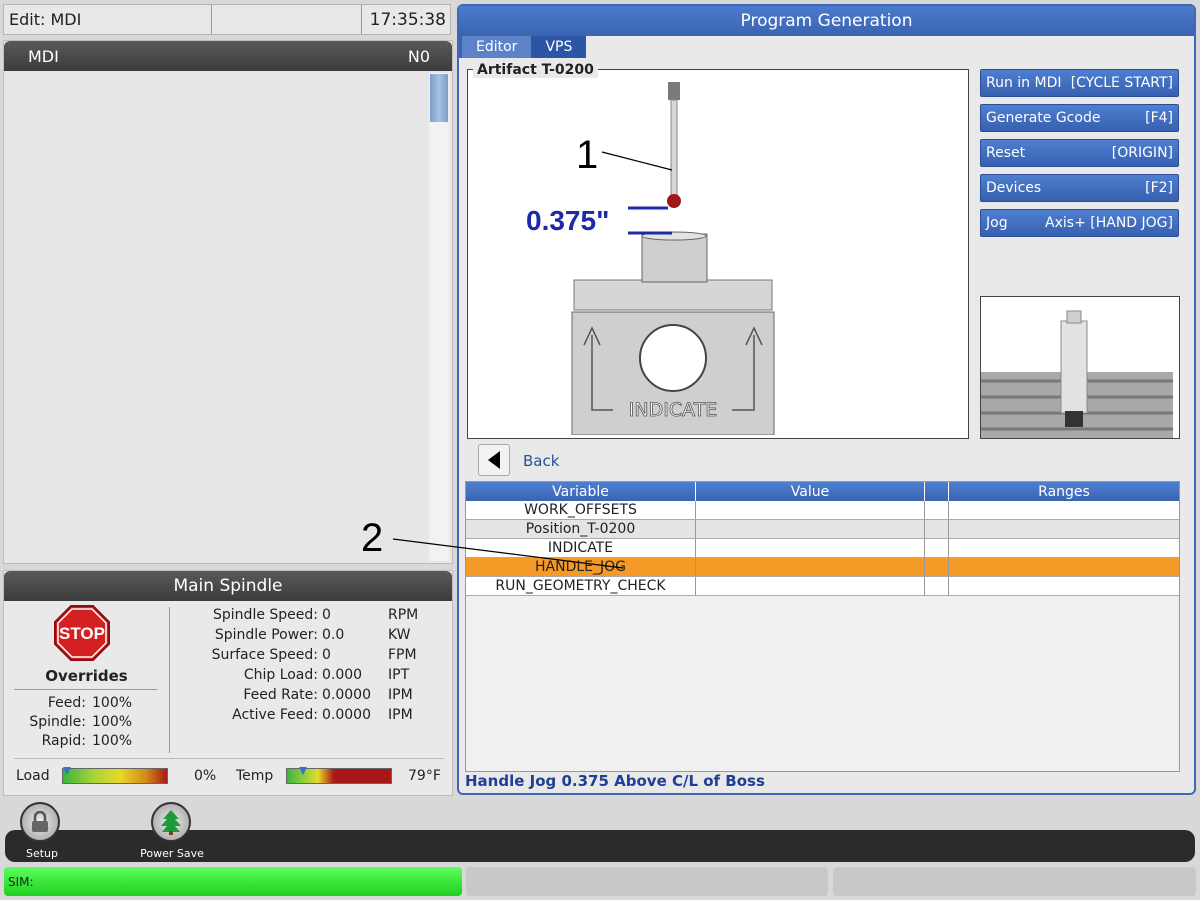 The width and height of the screenshot is (1200, 900). I want to click on fixture-block, so click(1074, 367).